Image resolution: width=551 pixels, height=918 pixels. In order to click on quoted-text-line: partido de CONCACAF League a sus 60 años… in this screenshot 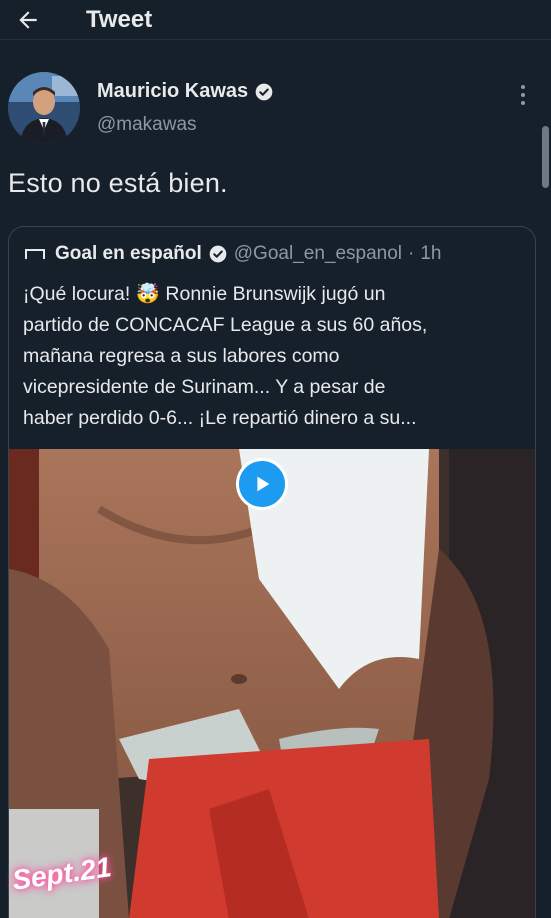, I will do `click(225, 325)`.